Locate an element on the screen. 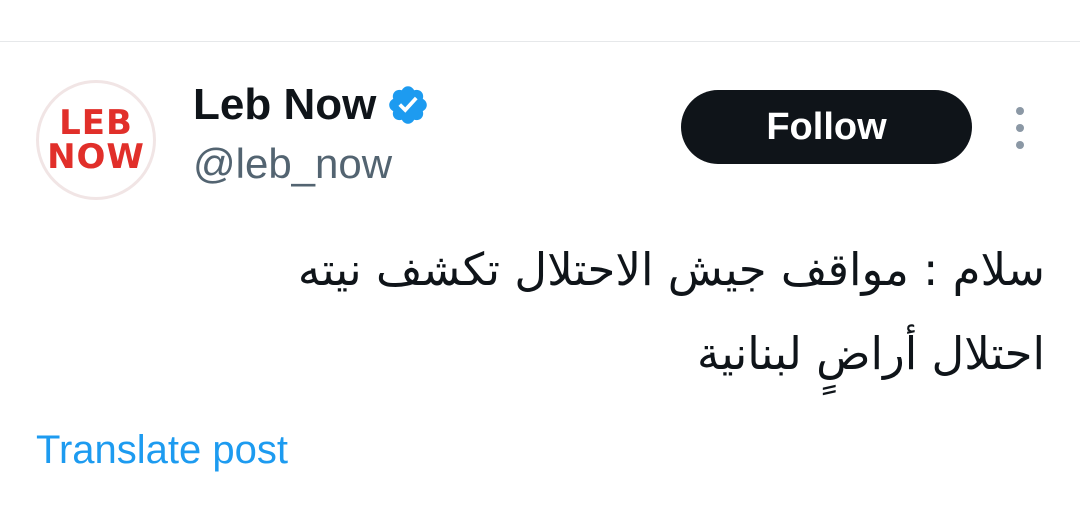 This screenshot has width=1080, height=512. translate-post-link: Translate post is located at coordinates (162, 450).